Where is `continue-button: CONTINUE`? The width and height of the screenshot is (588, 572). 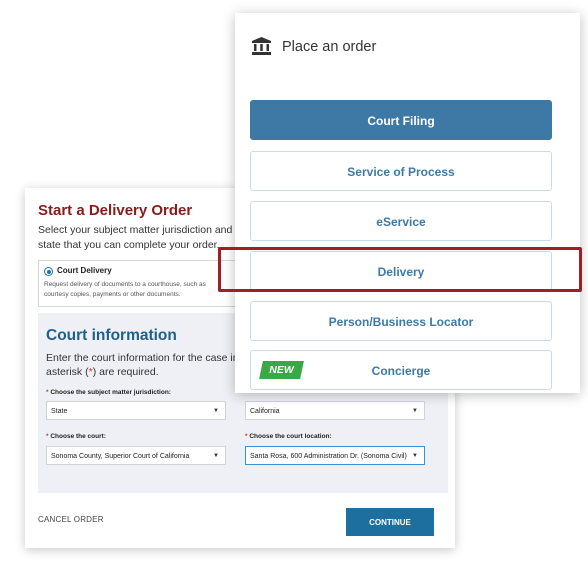
continue-button: CONTINUE is located at coordinates (390, 522).